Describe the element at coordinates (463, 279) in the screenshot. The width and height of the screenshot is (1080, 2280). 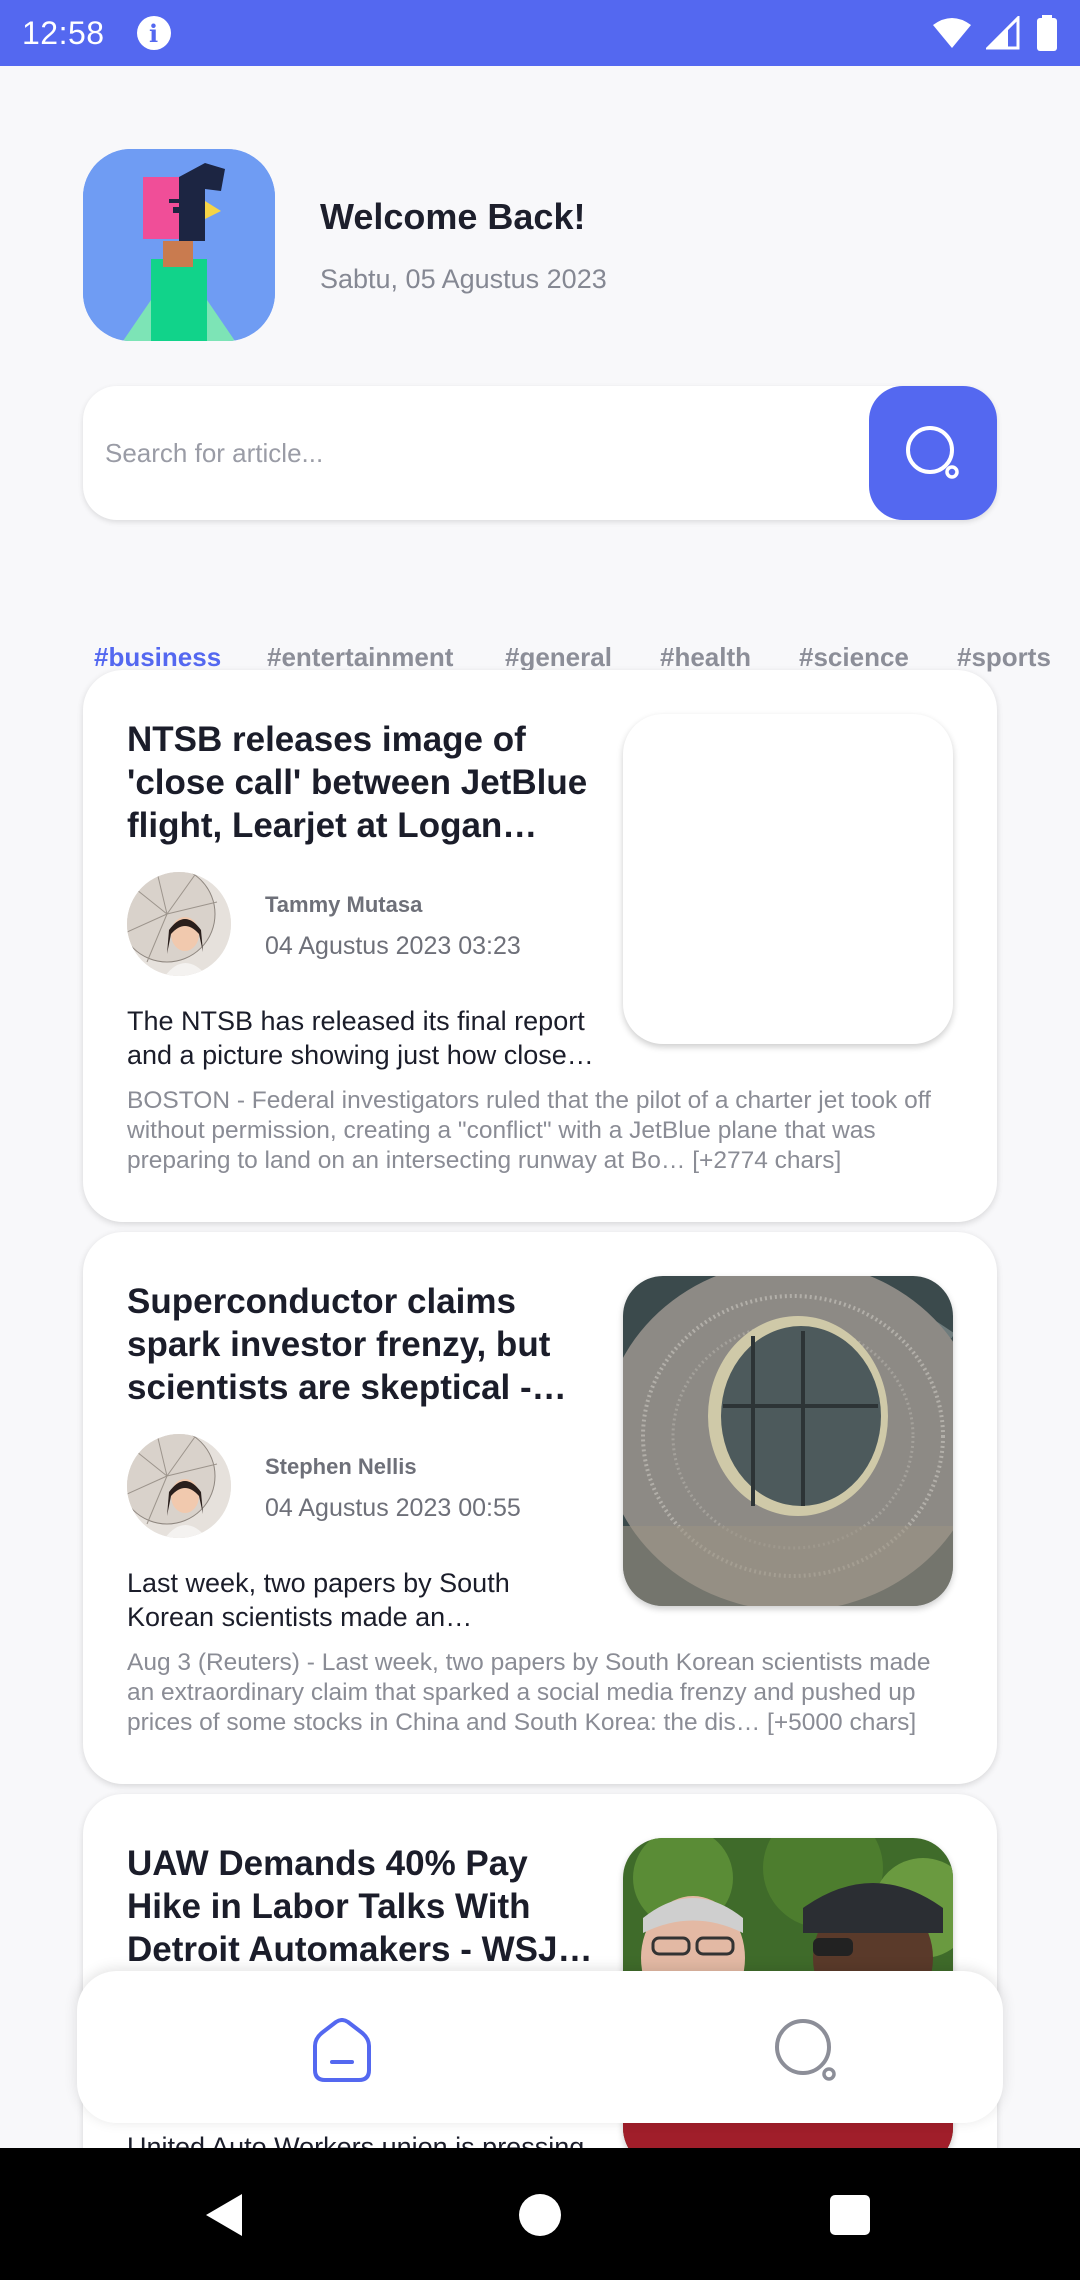
I see `current-date: Sabtu, 05 Agustus 2023` at that location.